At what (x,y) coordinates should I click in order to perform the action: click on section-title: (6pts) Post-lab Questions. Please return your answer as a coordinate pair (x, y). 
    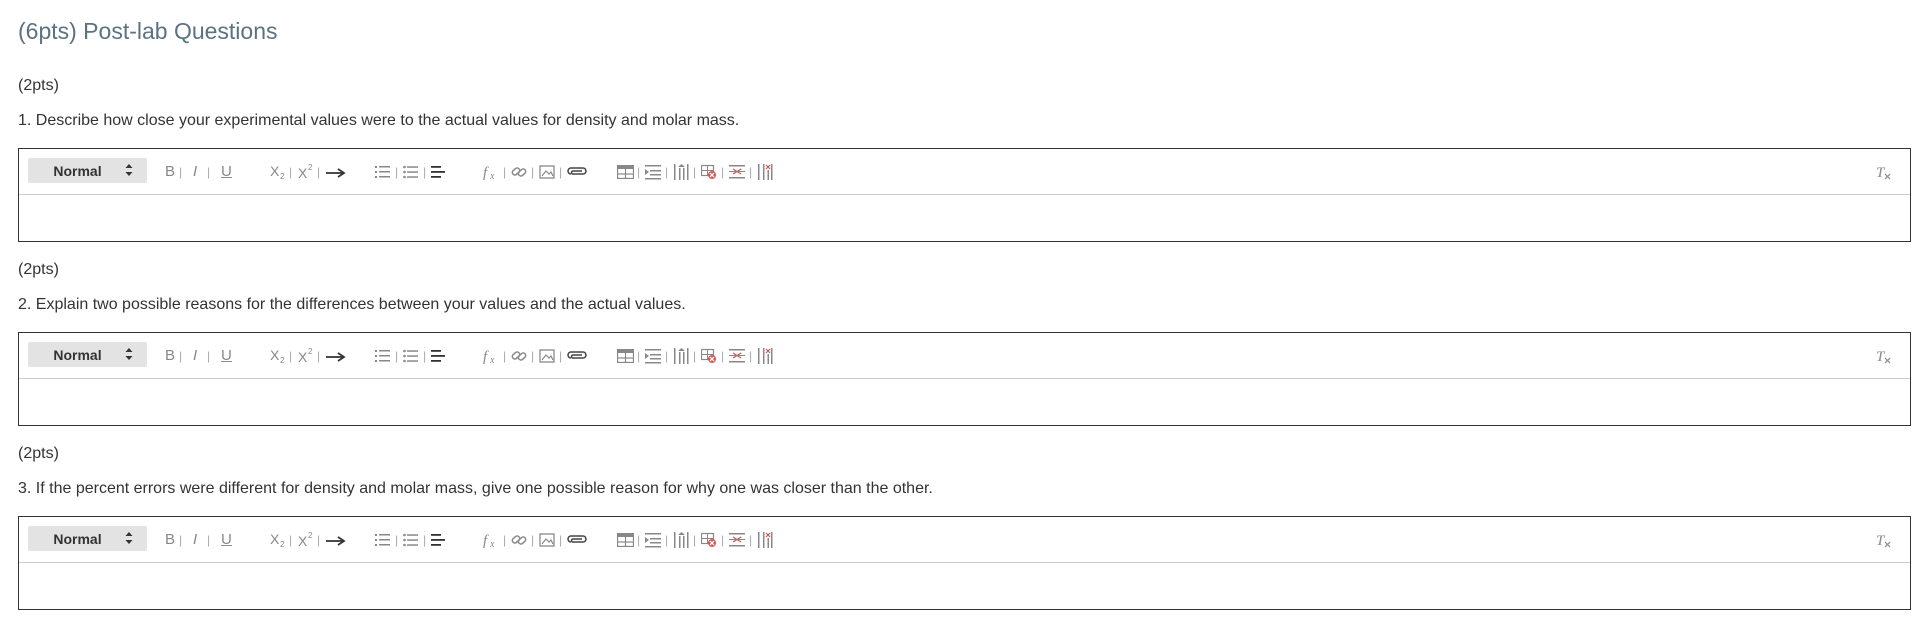
    Looking at the image, I should click on (148, 31).